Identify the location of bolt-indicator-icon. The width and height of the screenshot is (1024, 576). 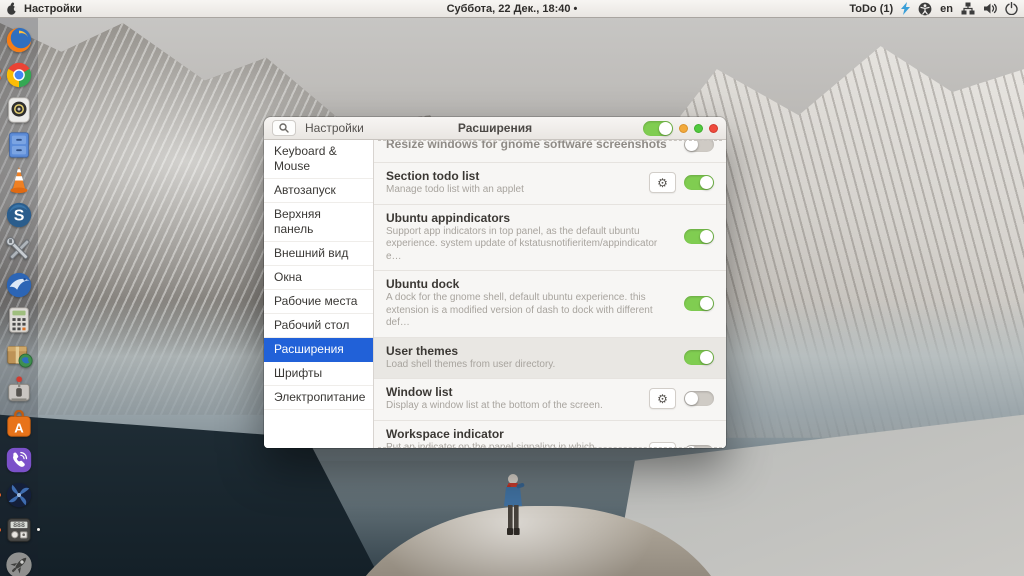
(906, 8).